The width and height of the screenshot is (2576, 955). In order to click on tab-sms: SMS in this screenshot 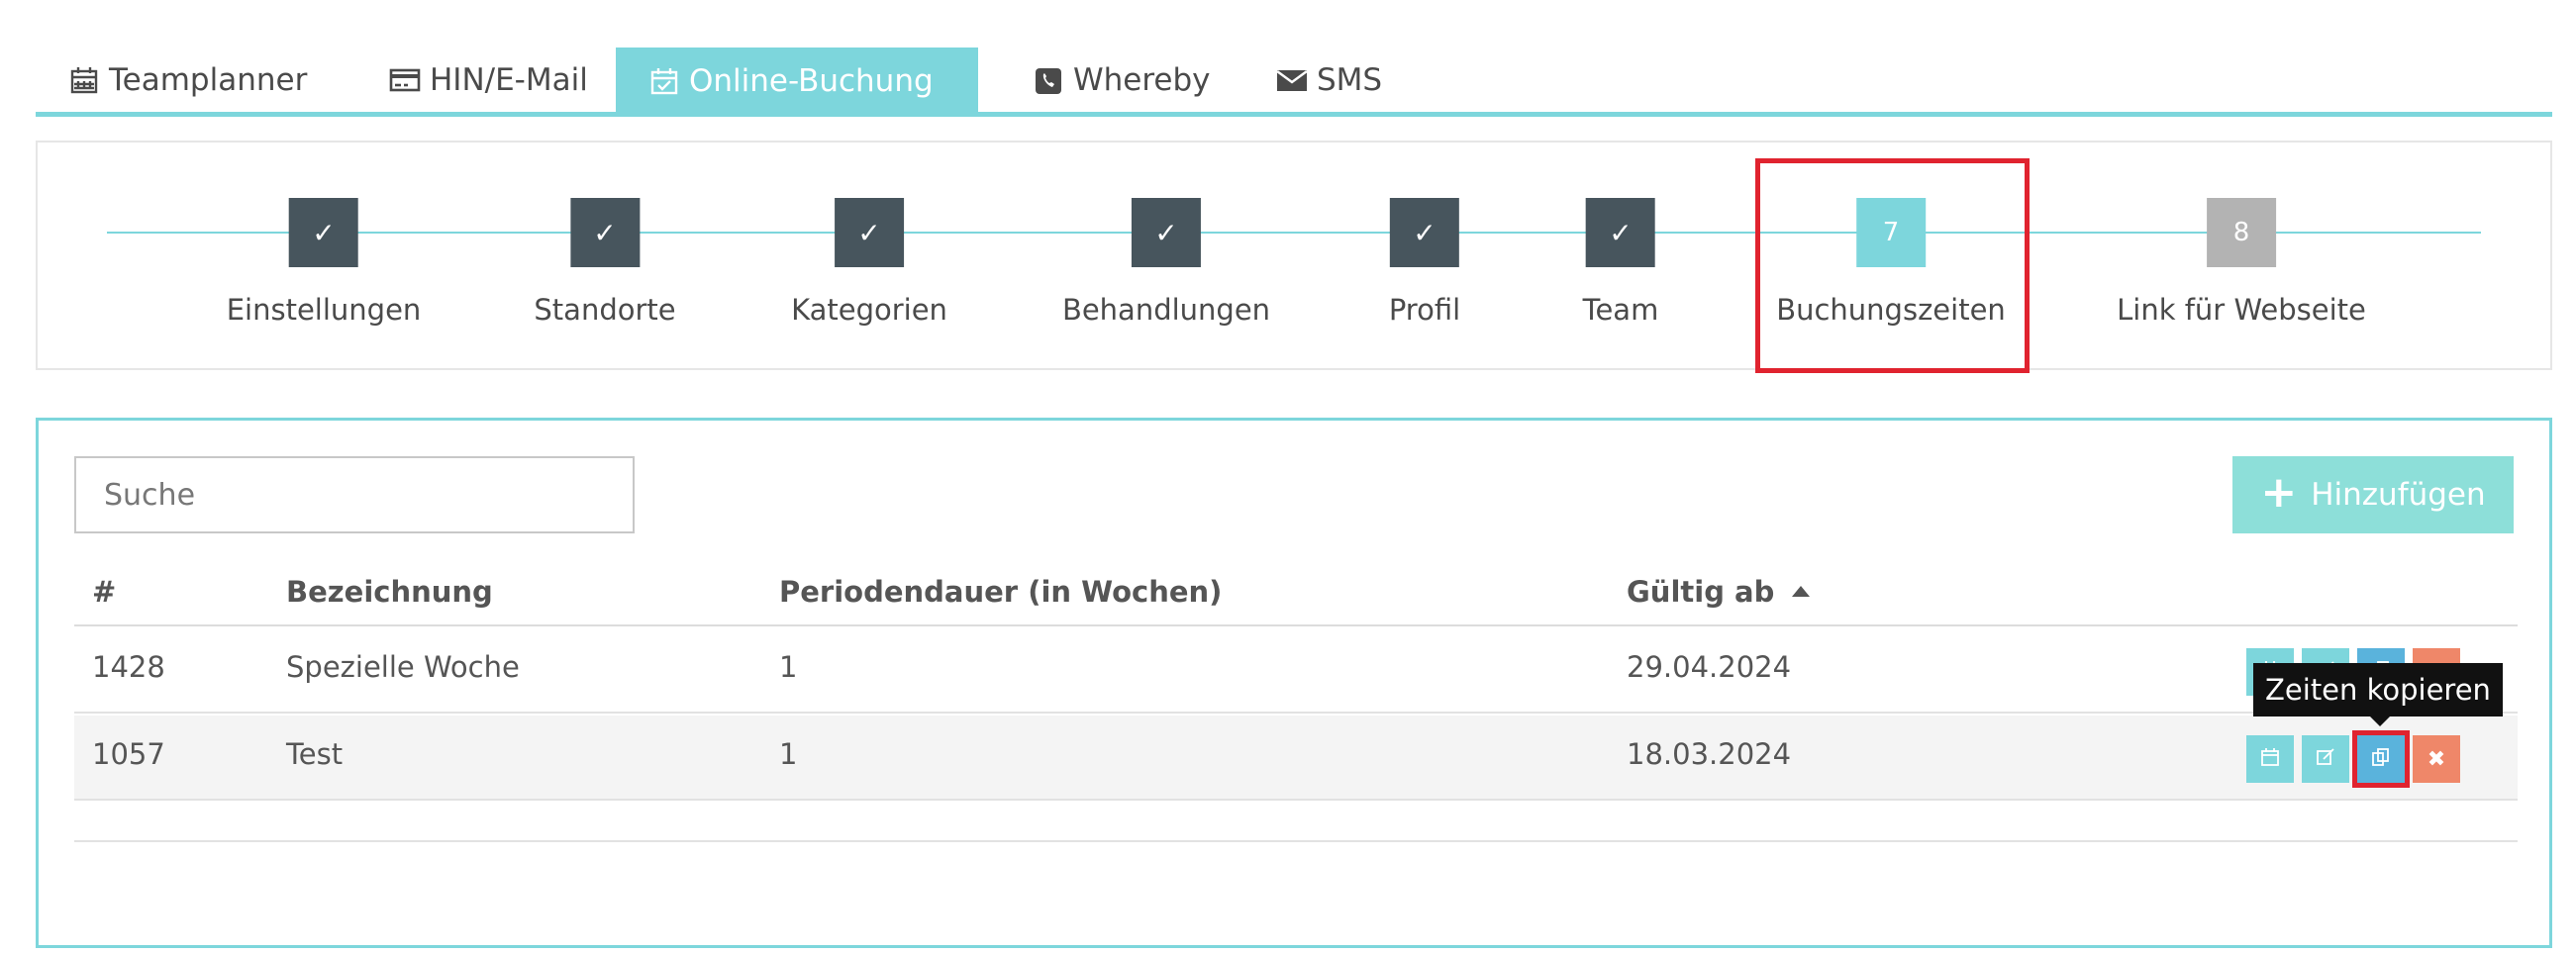, I will do `click(1329, 80)`.